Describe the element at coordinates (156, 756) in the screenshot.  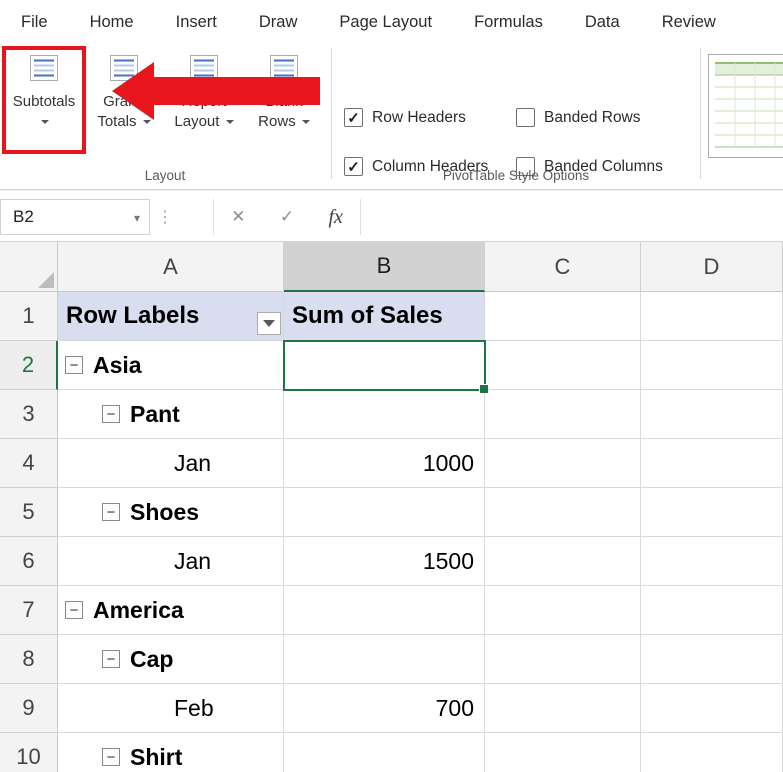
I see `cell-value: Shirt` at that location.